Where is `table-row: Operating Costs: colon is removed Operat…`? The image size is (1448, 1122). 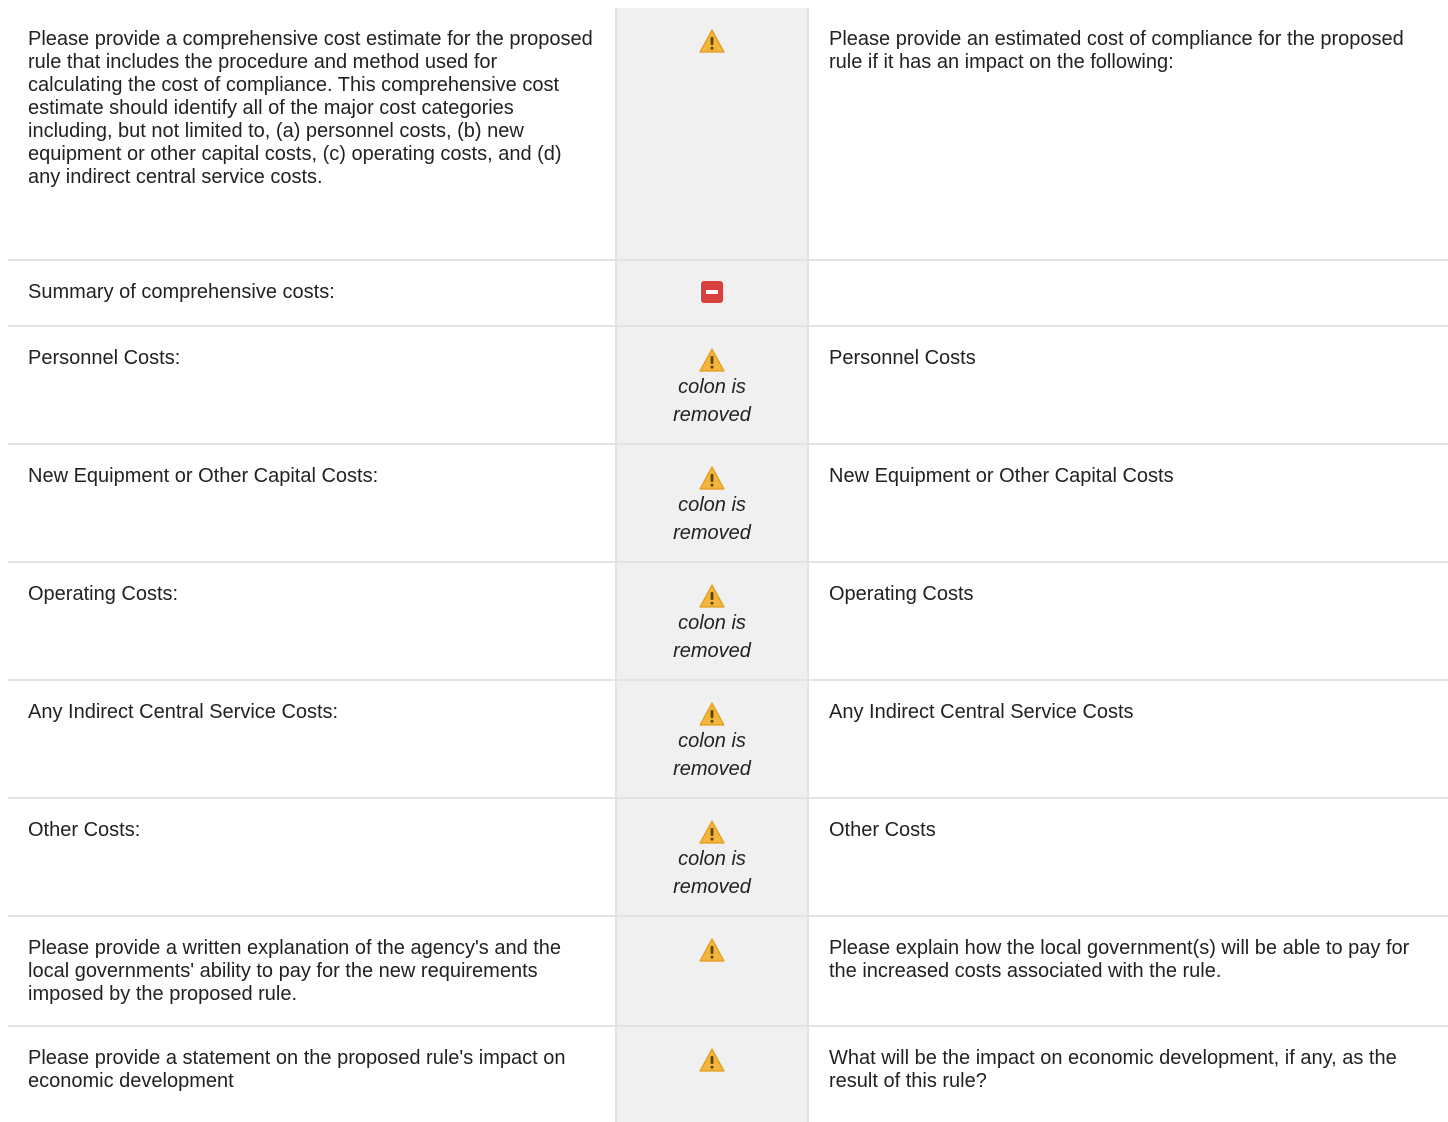
table-row: Operating Costs: colon is removed Operat… is located at coordinates (728, 620).